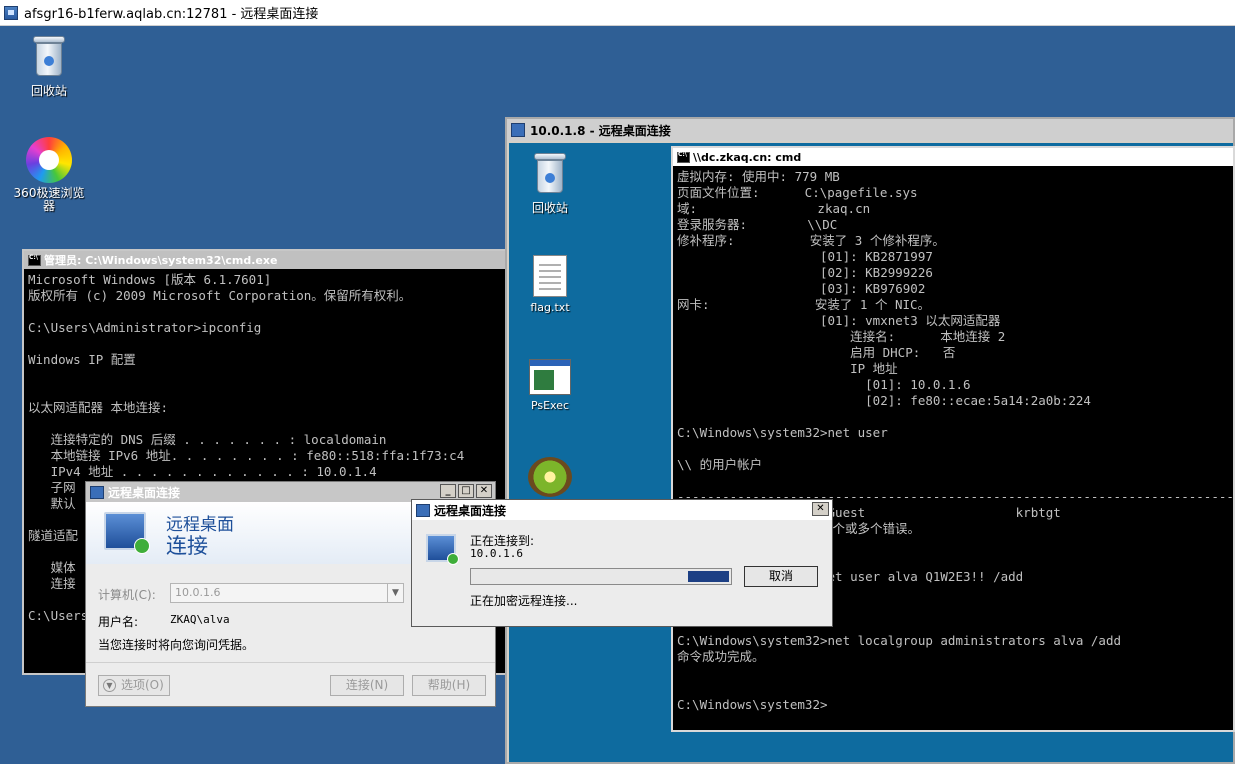  What do you see at coordinates (142, 685) in the screenshot?
I see `options-label: 选项(O)` at bounding box center [142, 685].